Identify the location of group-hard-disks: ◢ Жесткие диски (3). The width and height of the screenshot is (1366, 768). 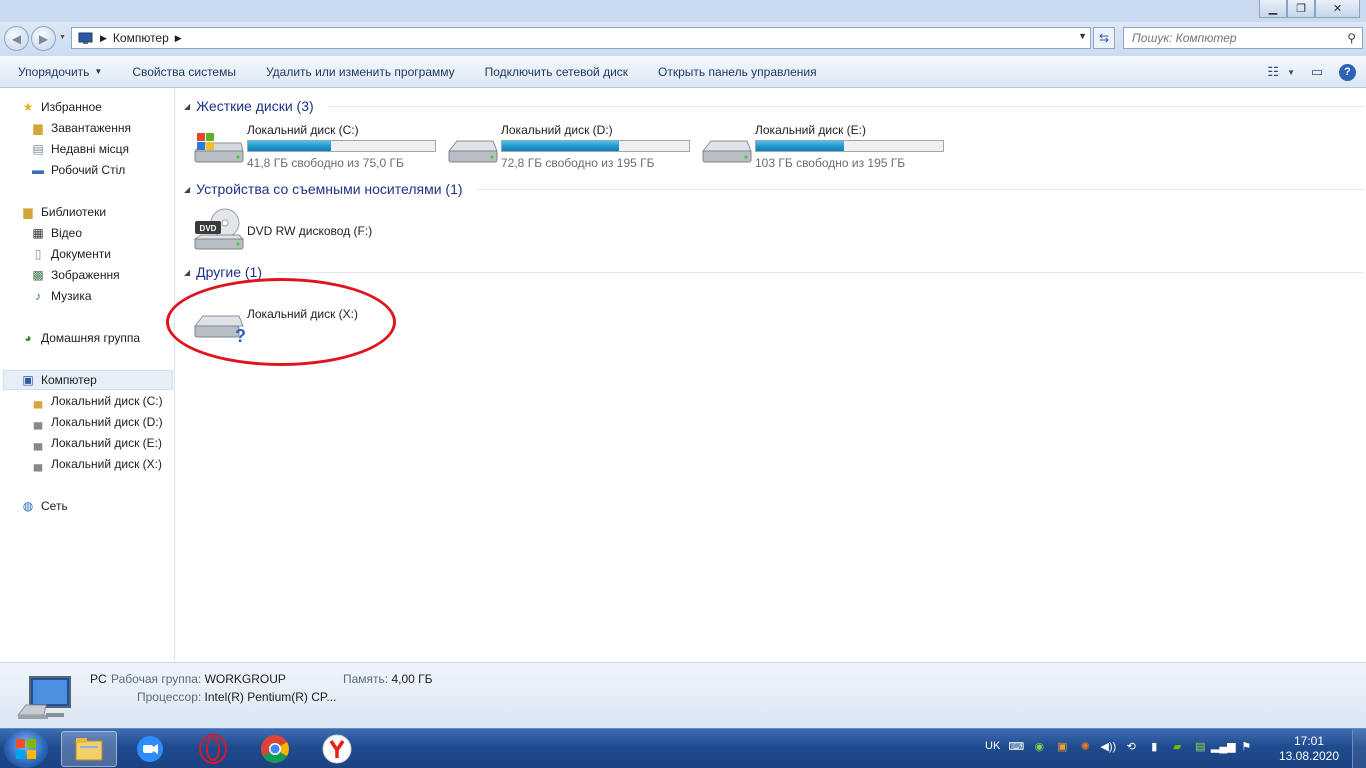
(774, 106).